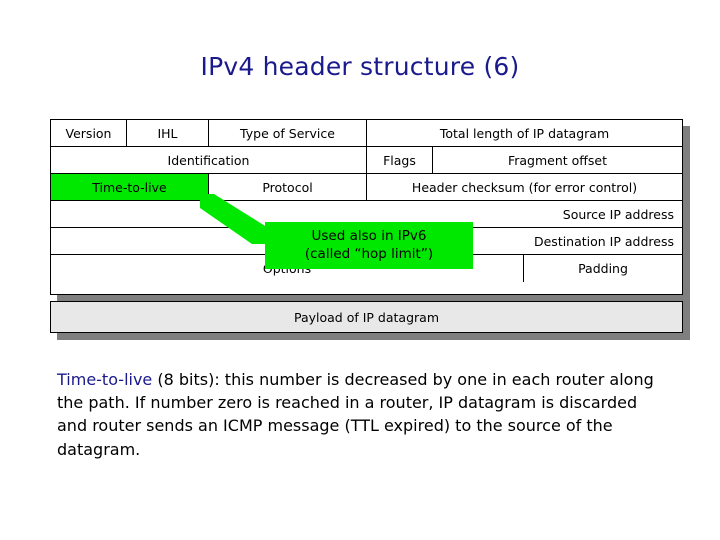 Image resolution: width=720 pixels, height=540 pixels. I want to click on field-total-length: Total length of IP datagram, so click(524, 133).